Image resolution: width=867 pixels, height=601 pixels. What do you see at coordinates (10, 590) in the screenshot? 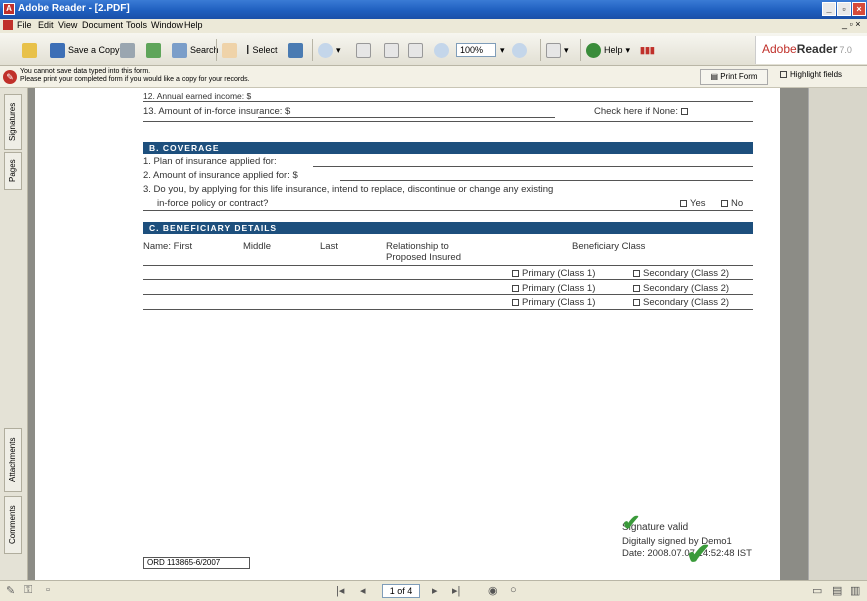
I see `hand-tool-status-icon: ✎` at bounding box center [10, 590].